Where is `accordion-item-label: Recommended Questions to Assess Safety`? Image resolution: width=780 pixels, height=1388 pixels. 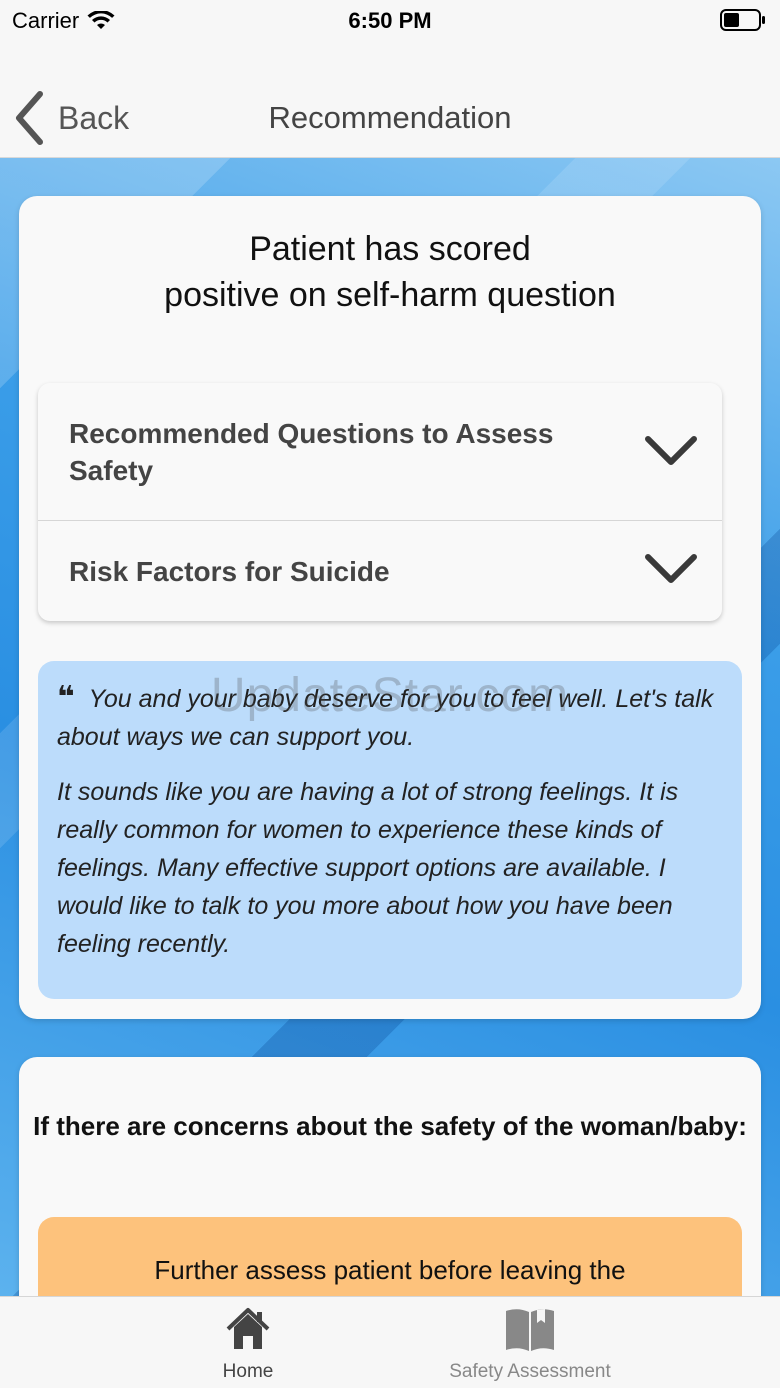 accordion-item-label: Recommended Questions to Assess Safety is located at coordinates (311, 452).